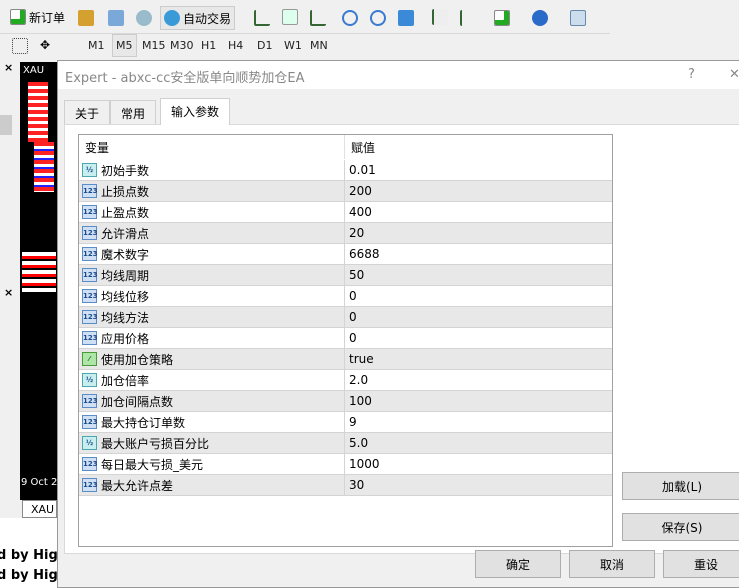  What do you see at coordinates (212, 170) in the screenshot?
I see `param-name-cell: ½ 初始手数` at bounding box center [212, 170].